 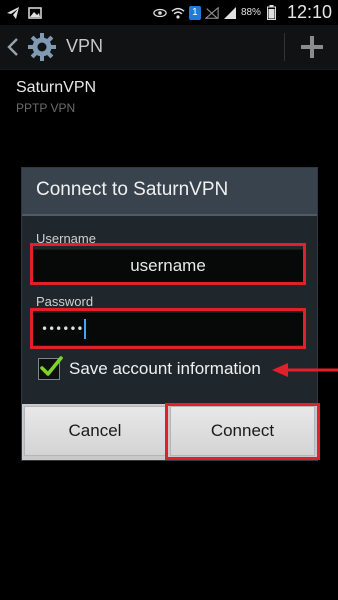 I want to click on text-cursor, so click(x=85, y=329).